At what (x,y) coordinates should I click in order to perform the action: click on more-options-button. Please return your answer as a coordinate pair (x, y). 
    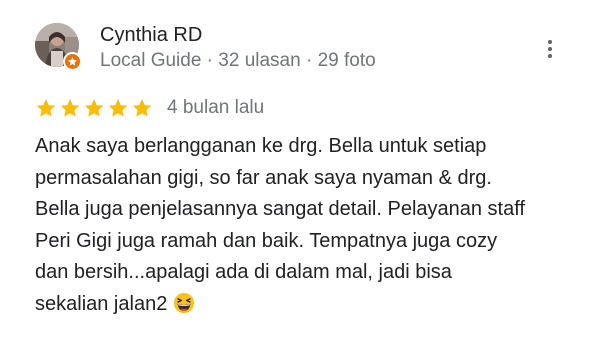
    Looking at the image, I should click on (550, 49).